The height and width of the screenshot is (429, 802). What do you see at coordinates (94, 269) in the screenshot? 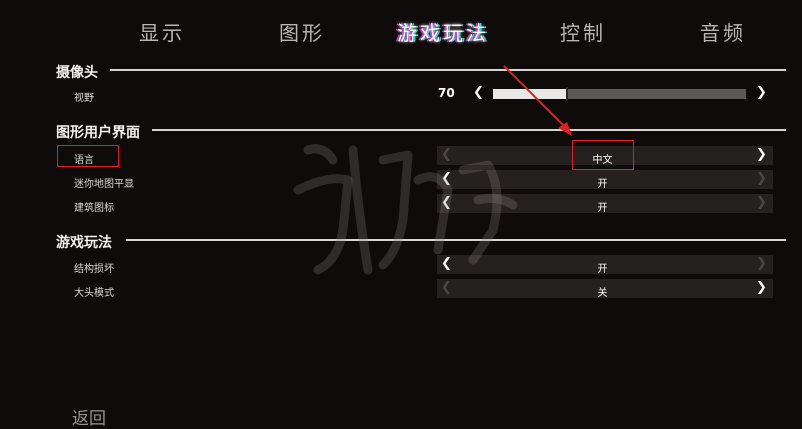
I see `structure-damage-label: 结构损坏` at bounding box center [94, 269].